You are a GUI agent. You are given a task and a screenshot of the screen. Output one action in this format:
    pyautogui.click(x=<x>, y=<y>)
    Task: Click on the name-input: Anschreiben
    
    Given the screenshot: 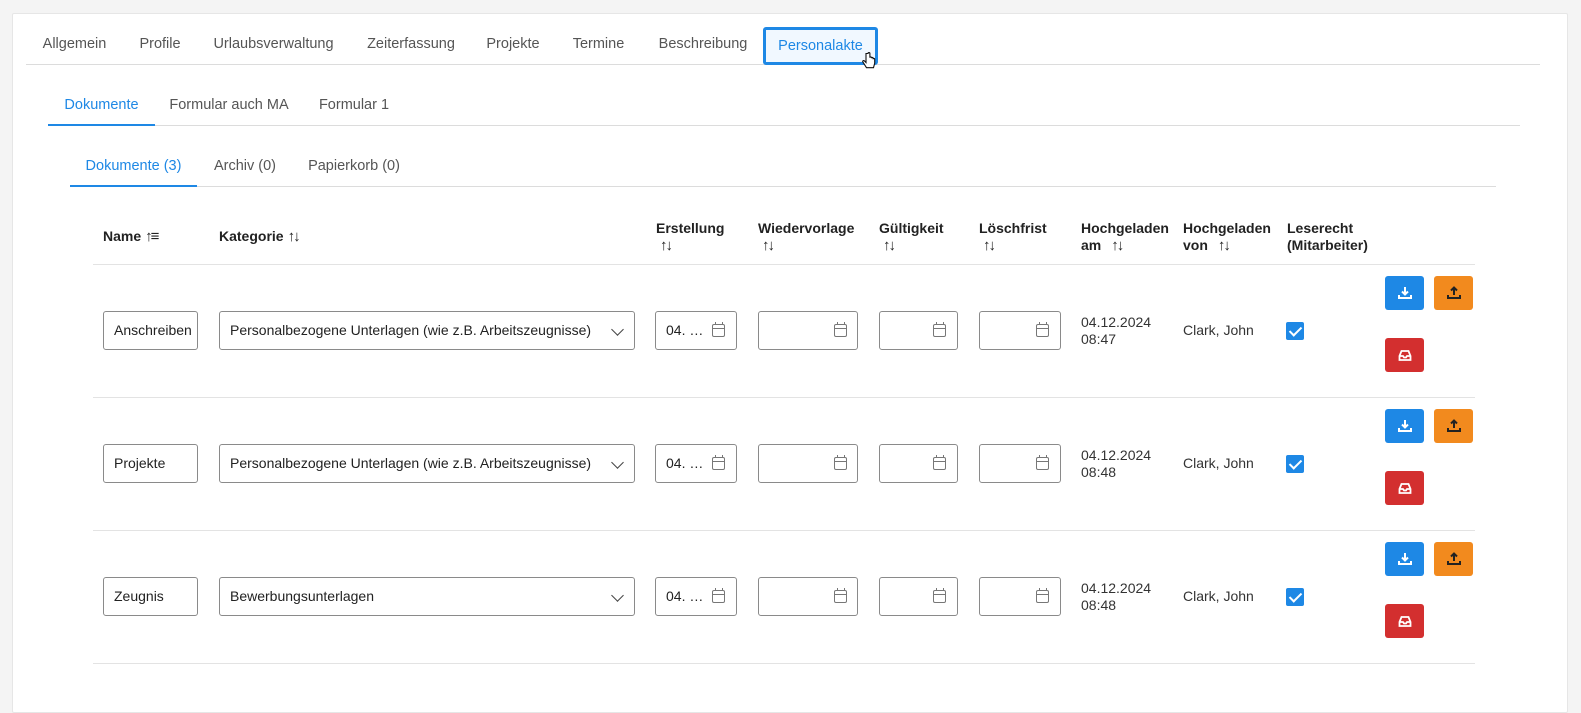 What is the action you would take?
    pyautogui.click(x=150, y=330)
    